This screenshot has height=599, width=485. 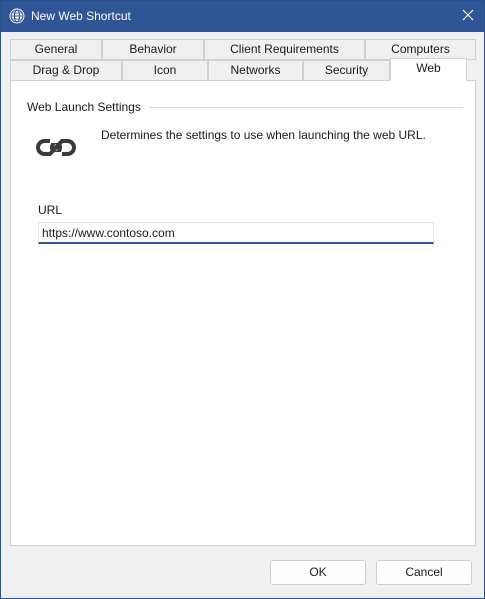 I want to click on tab-security: Security, so click(x=346, y=70).